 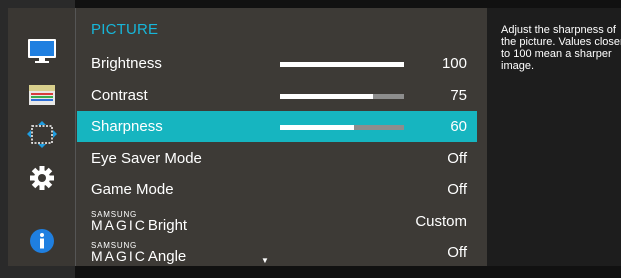 What do you see at coordinates (441, 221) in the screenshot?
I see `menu-item-value: Custom` at bounding box center [441, 221].